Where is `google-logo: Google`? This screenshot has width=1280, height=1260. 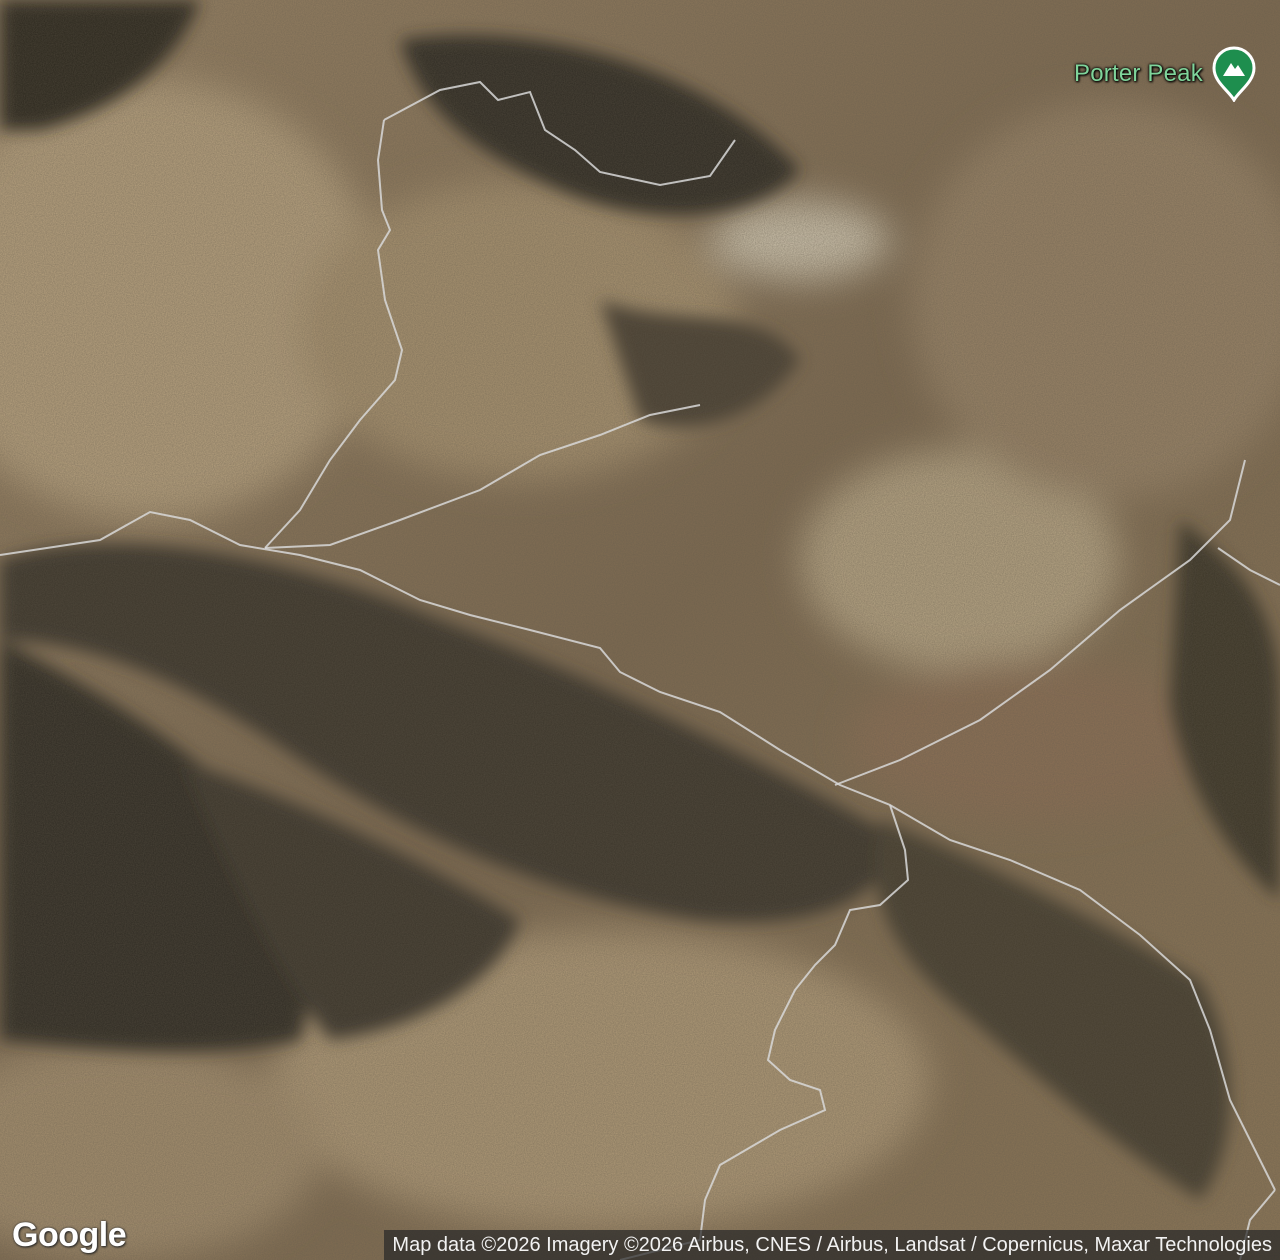
google-logo: Google is located at coordinates (69, 1235).